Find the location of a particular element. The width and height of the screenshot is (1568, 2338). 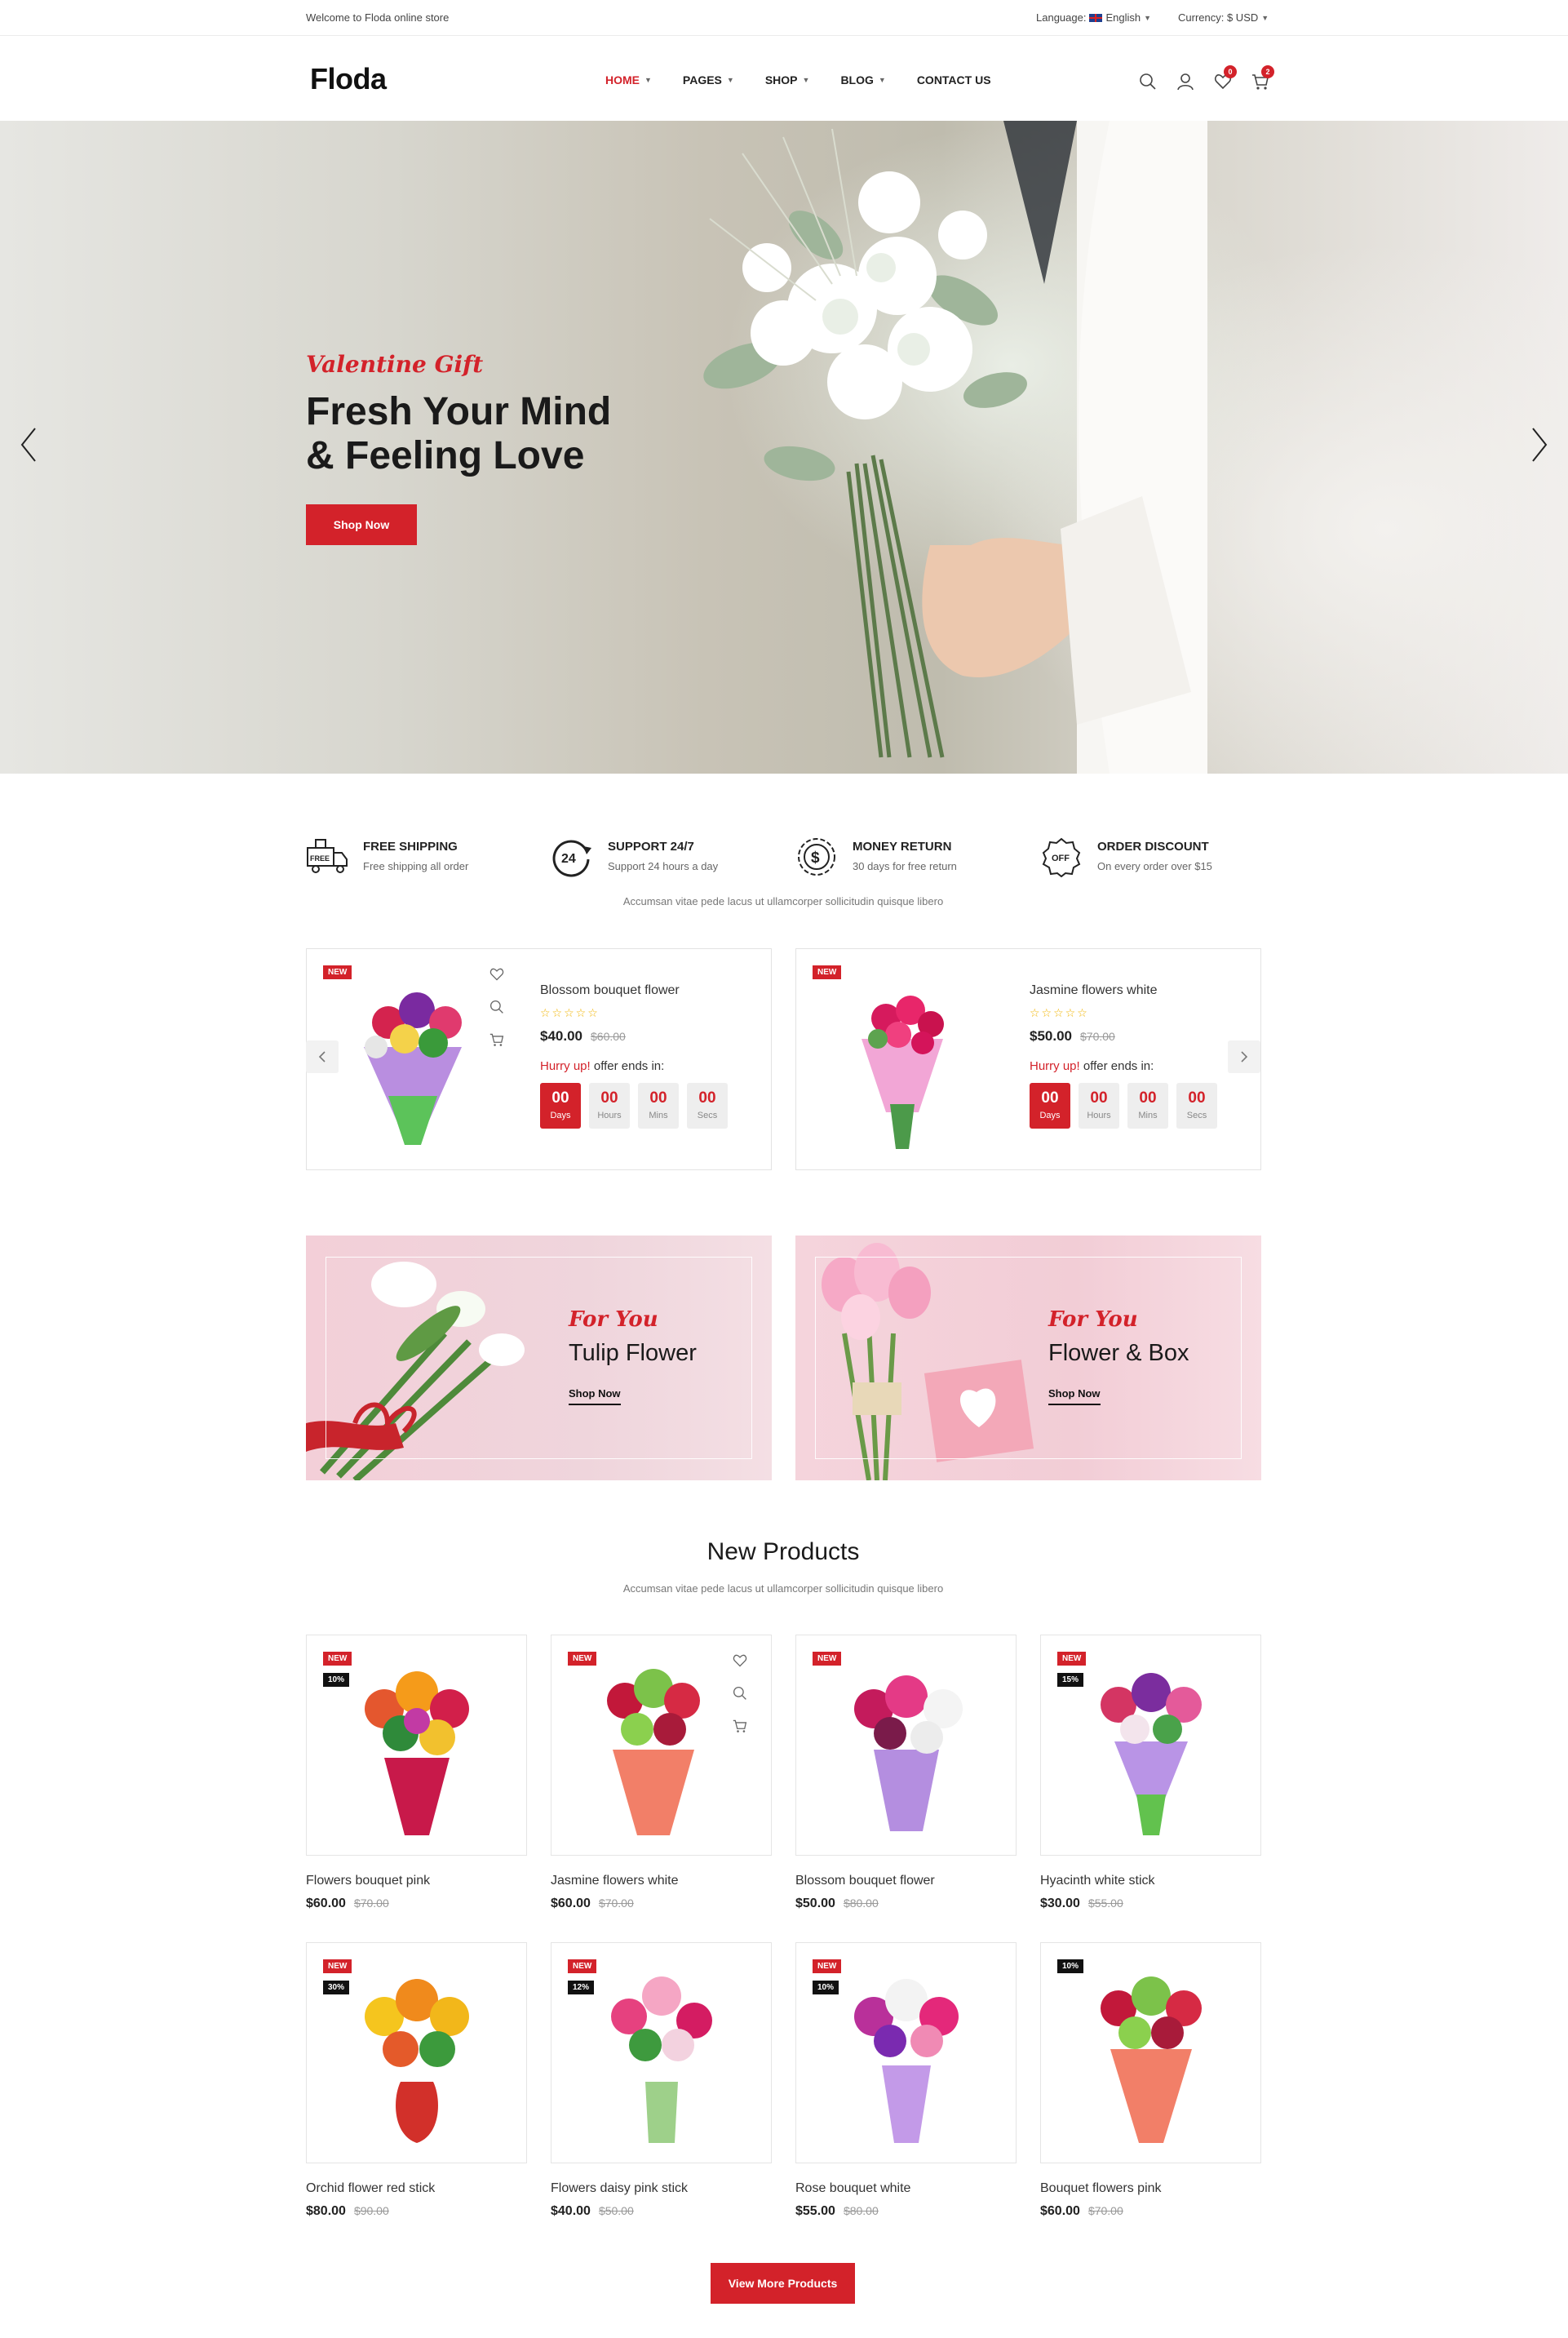

product-price: $50.00 $70.00 is located at coordinates (1072, 1036).